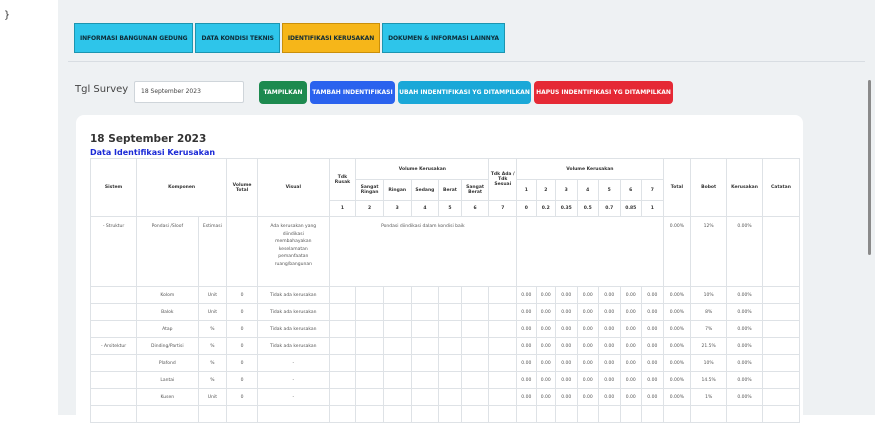  Describe the element at coordinates (352, 92) in the screenshot. I see `tambah-identifikasi-button: TAMBAH INDENTIFIKASI` at that location.